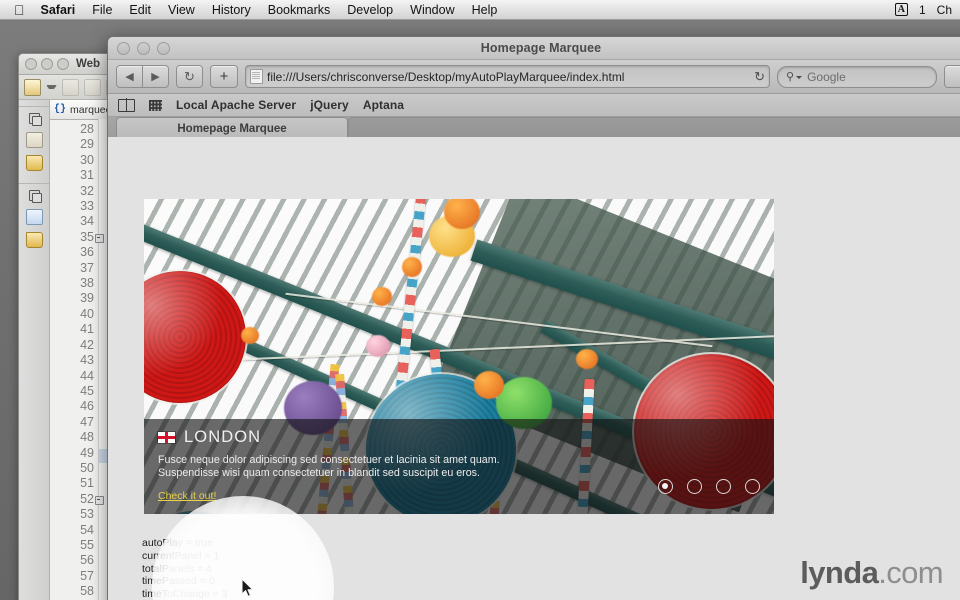 The width and height of the screenshot is (960, 600). I want to click on ide-line-number: 39, so click(87, 298).